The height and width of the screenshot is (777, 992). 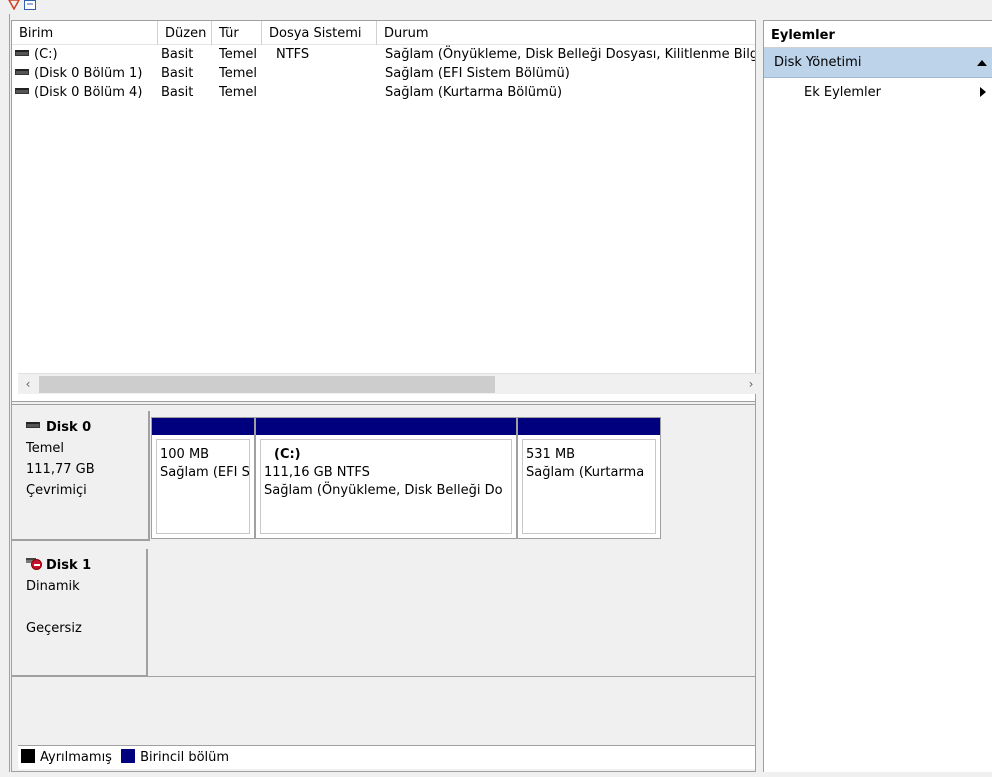 I want to click on disk-type: Dinamik, so click(x=53, y=586).